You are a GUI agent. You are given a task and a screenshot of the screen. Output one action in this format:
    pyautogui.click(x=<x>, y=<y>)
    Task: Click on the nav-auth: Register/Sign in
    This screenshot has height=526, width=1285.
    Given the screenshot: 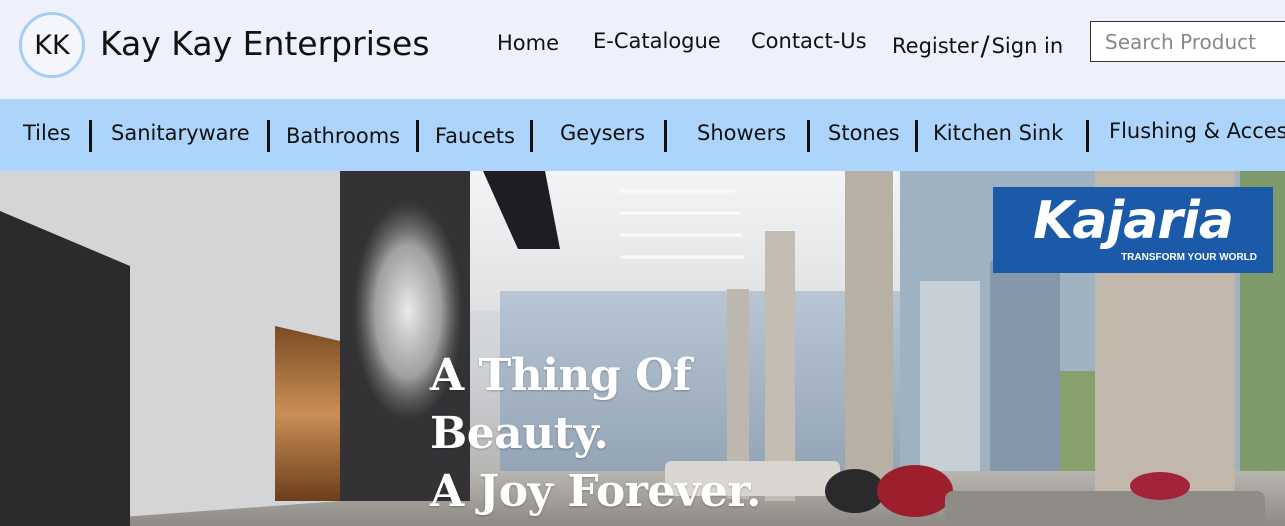 What is the action you would take?
    pyautogui.click(x=978, y=45)
    